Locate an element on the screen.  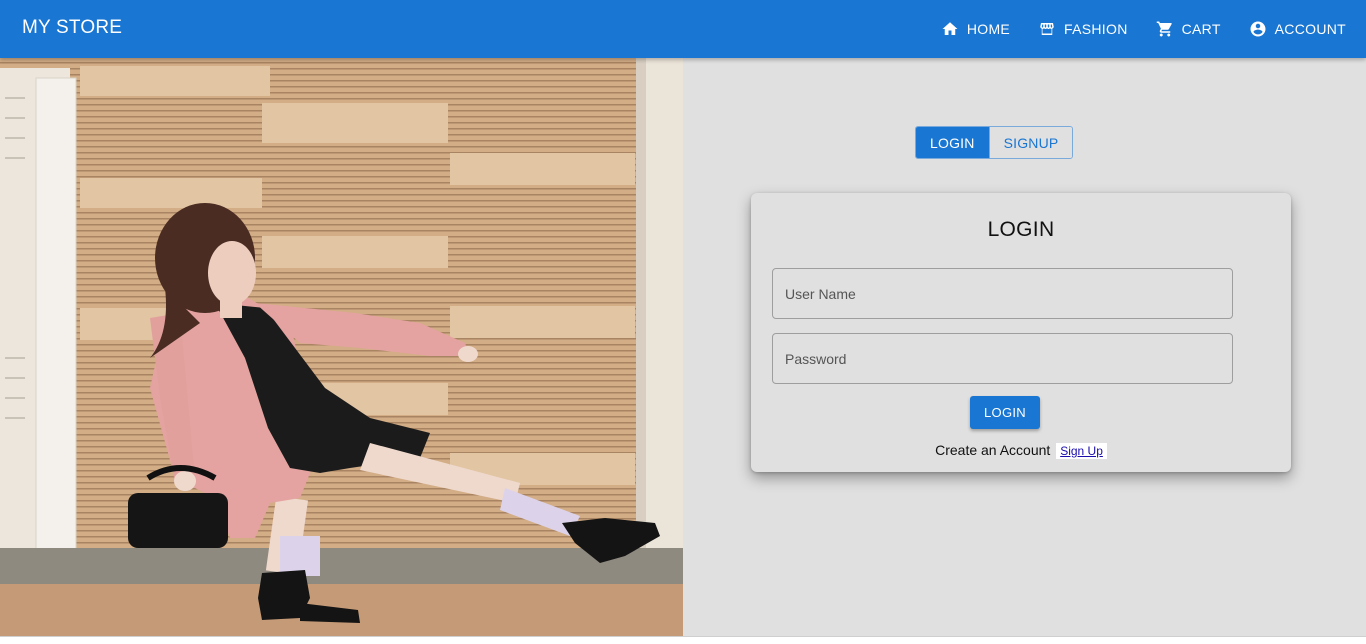
nav-account: ACCOUNT is located at coordinates (1297, 29).